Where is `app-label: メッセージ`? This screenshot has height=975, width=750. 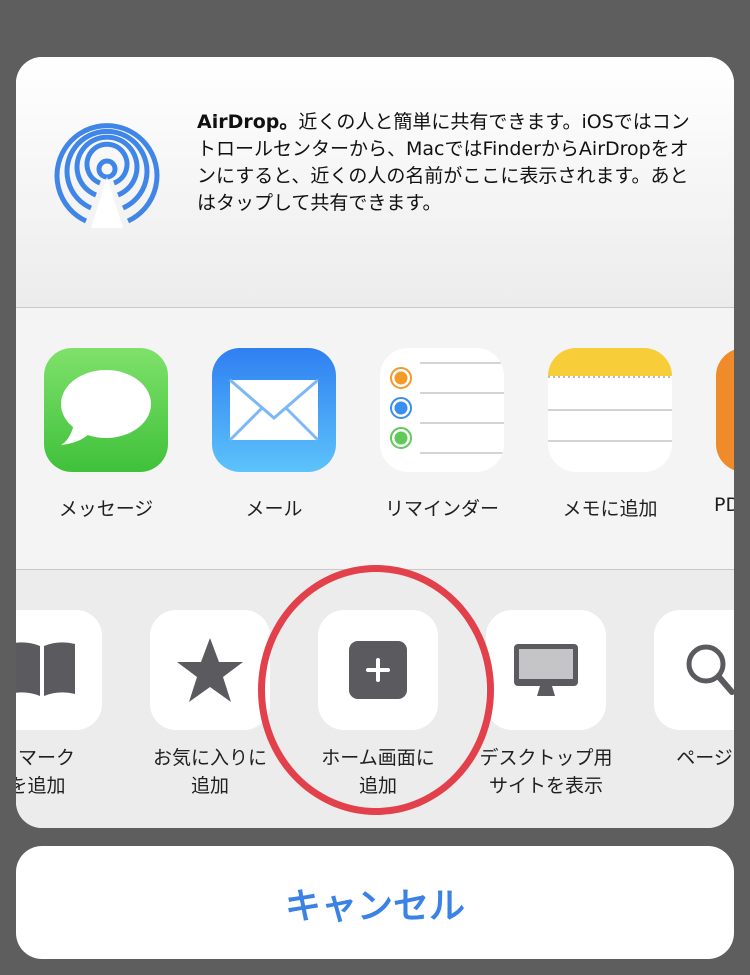 app-label: メッセージ is located at coordinates (106, 509).